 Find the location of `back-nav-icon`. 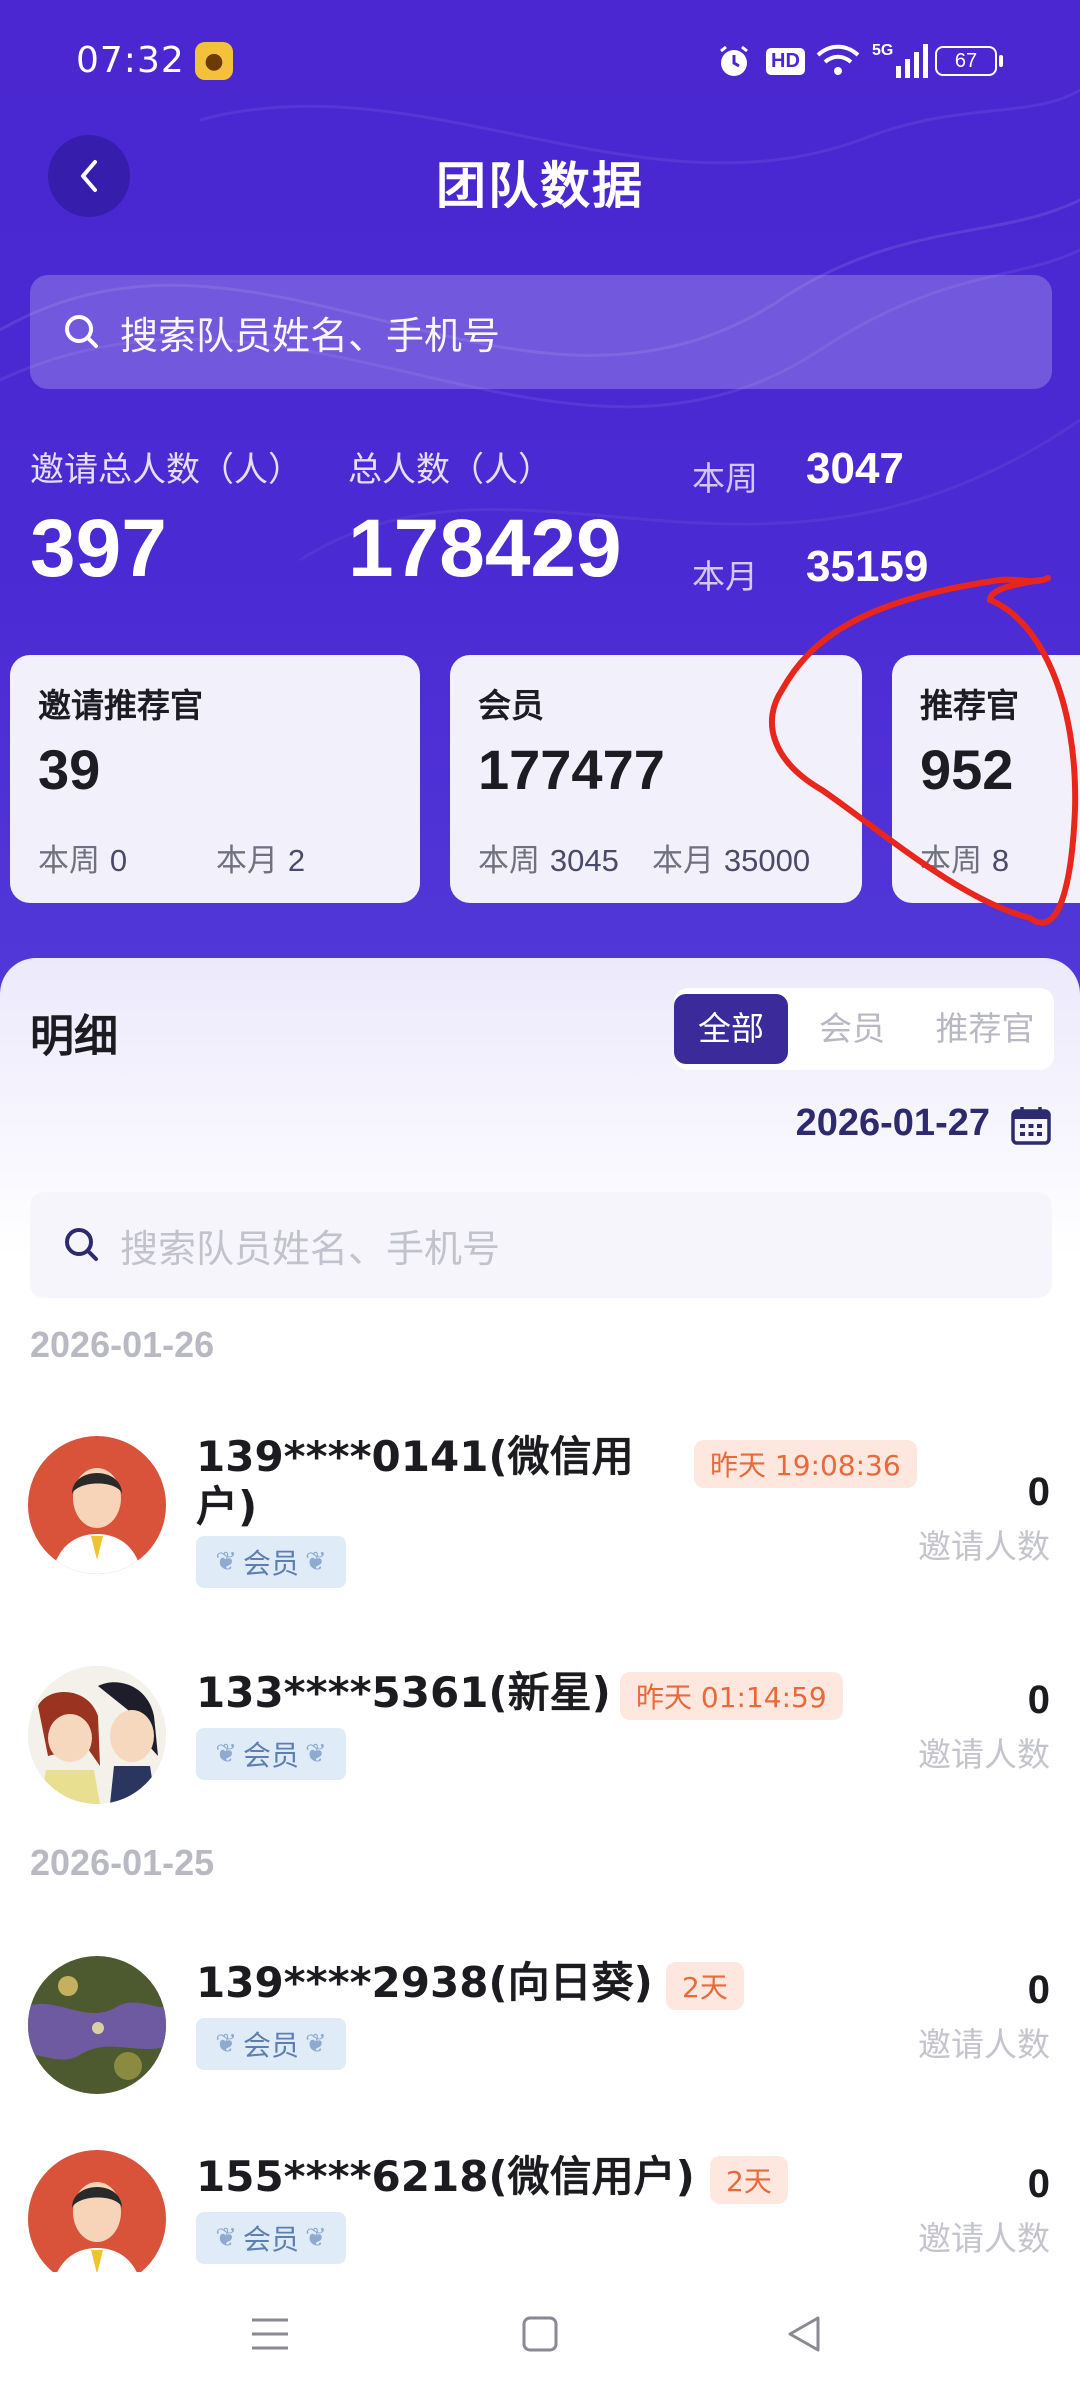

back-nav-icon is located at coordinates (804, 2334).